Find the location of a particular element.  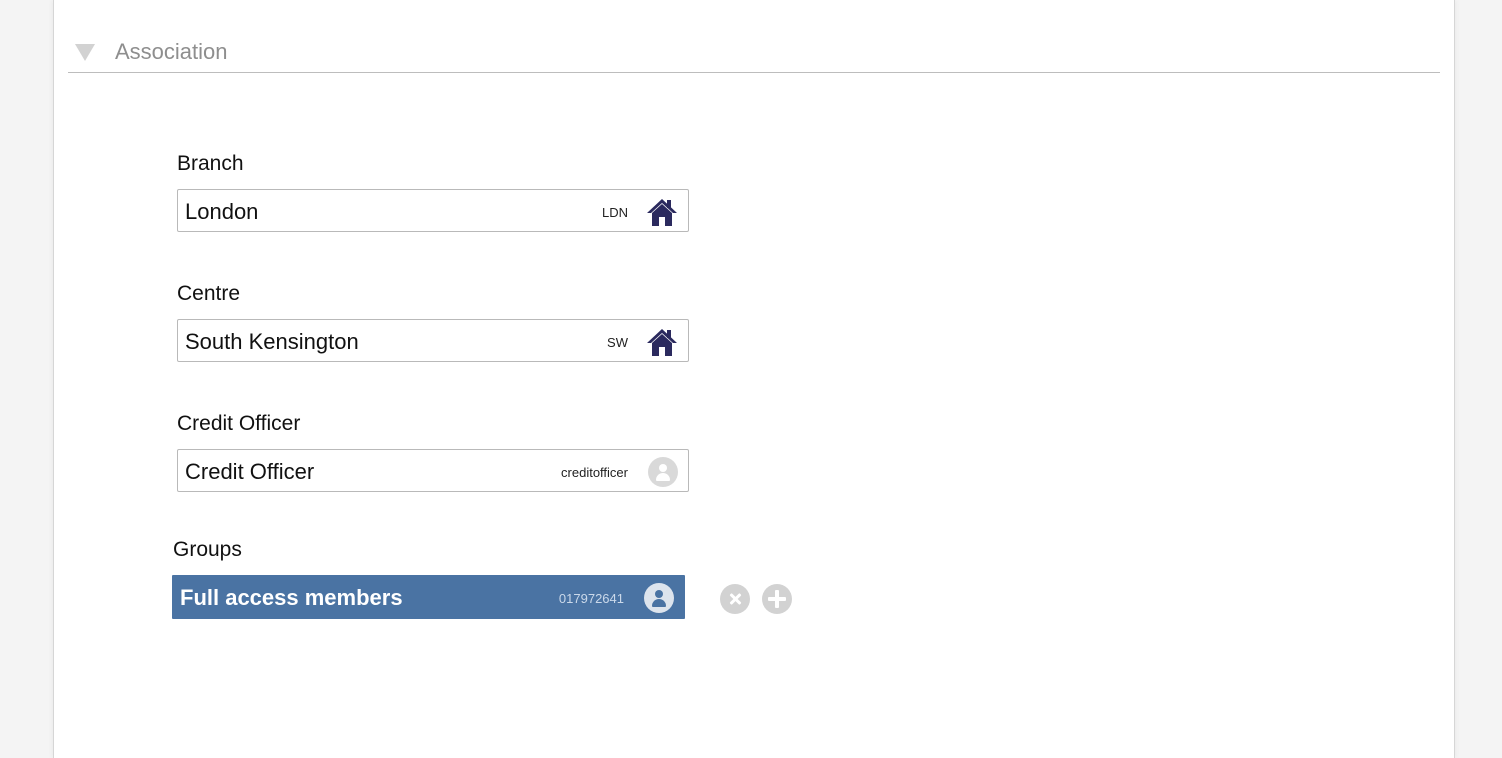

section-title: Association is located at coordinates (171, 51).